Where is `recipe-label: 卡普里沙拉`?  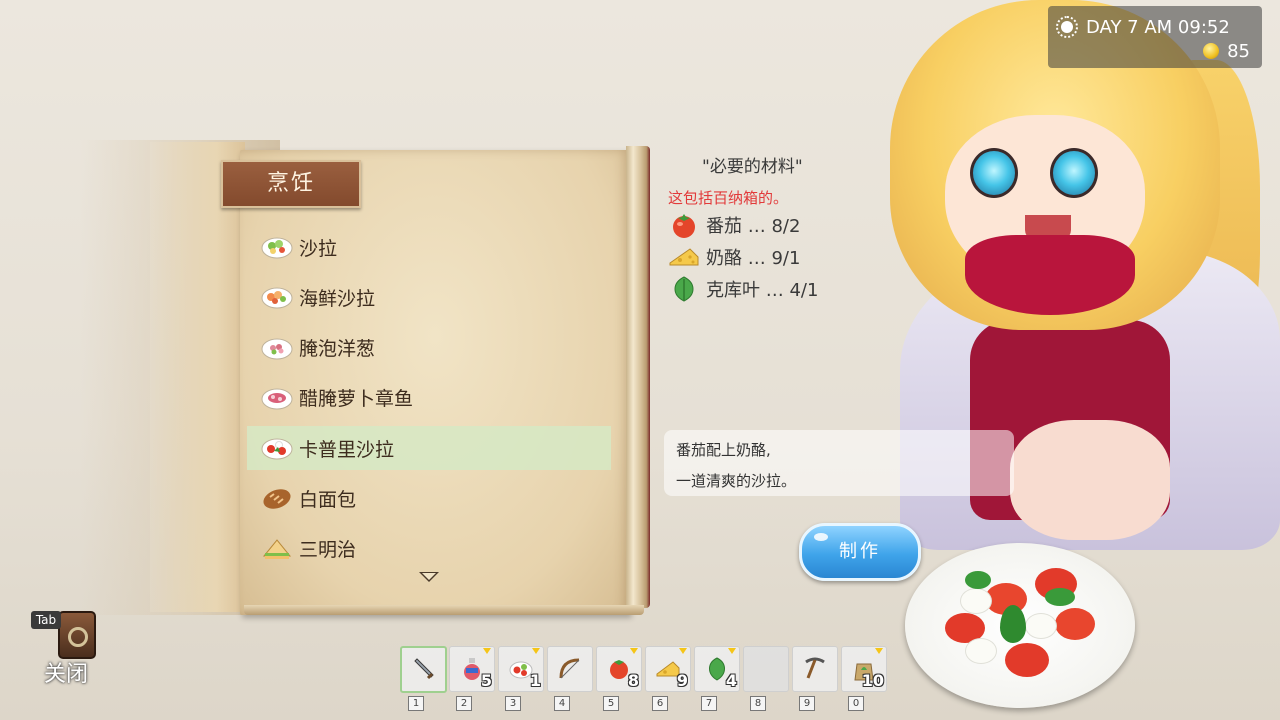 recipe-label: 卡普里沙拉 is located at coordinates (347, 449).